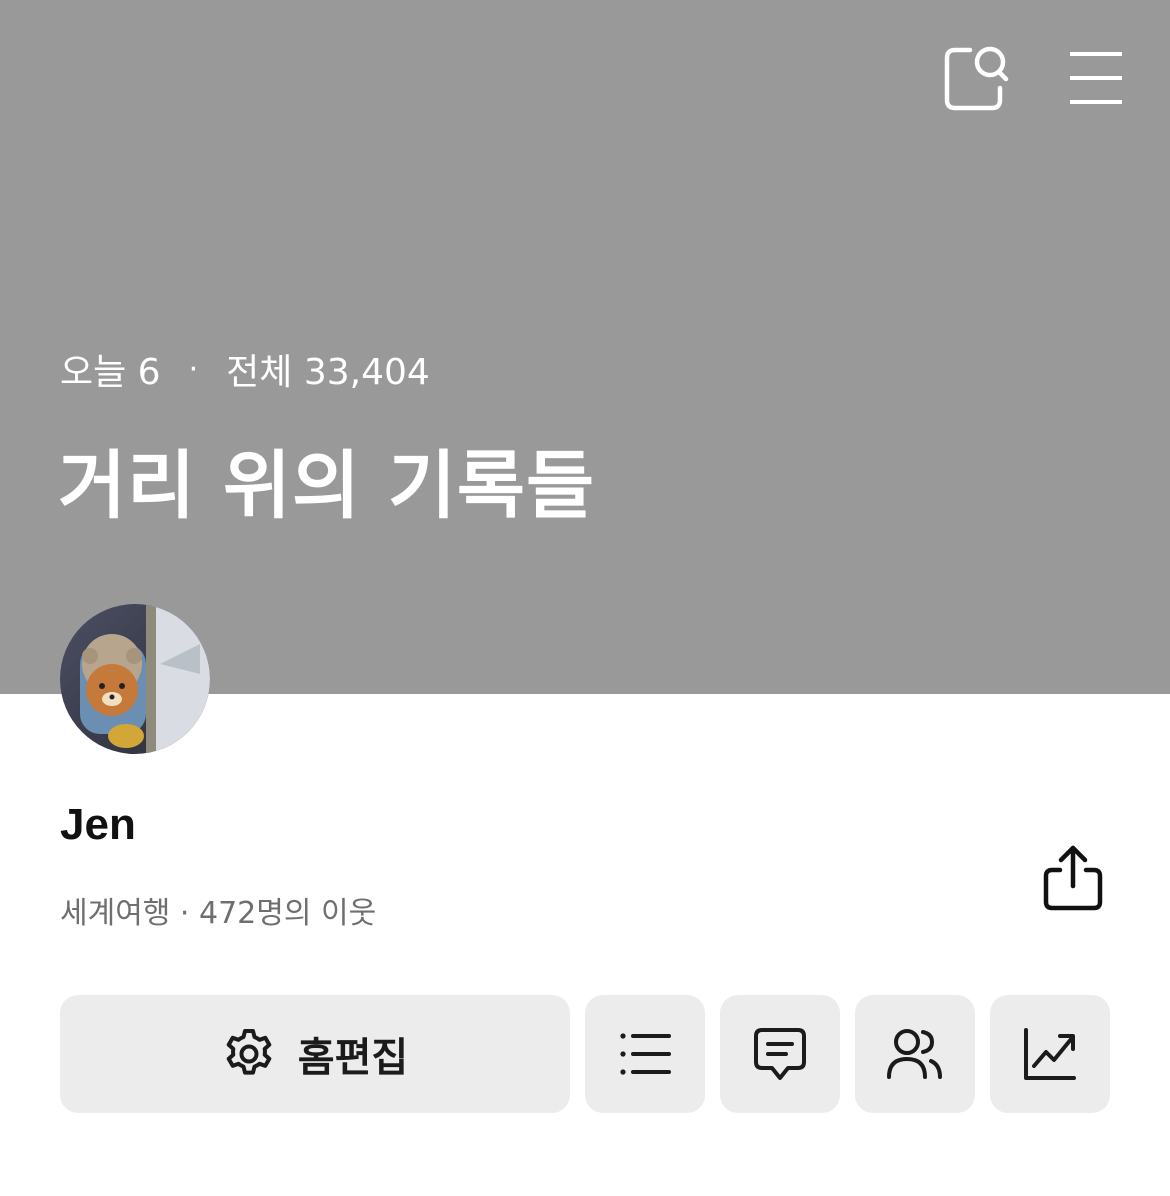 The width and height of the screenshot is (1170, 1196). I want to click on post-list-button, so click(645, 1054).